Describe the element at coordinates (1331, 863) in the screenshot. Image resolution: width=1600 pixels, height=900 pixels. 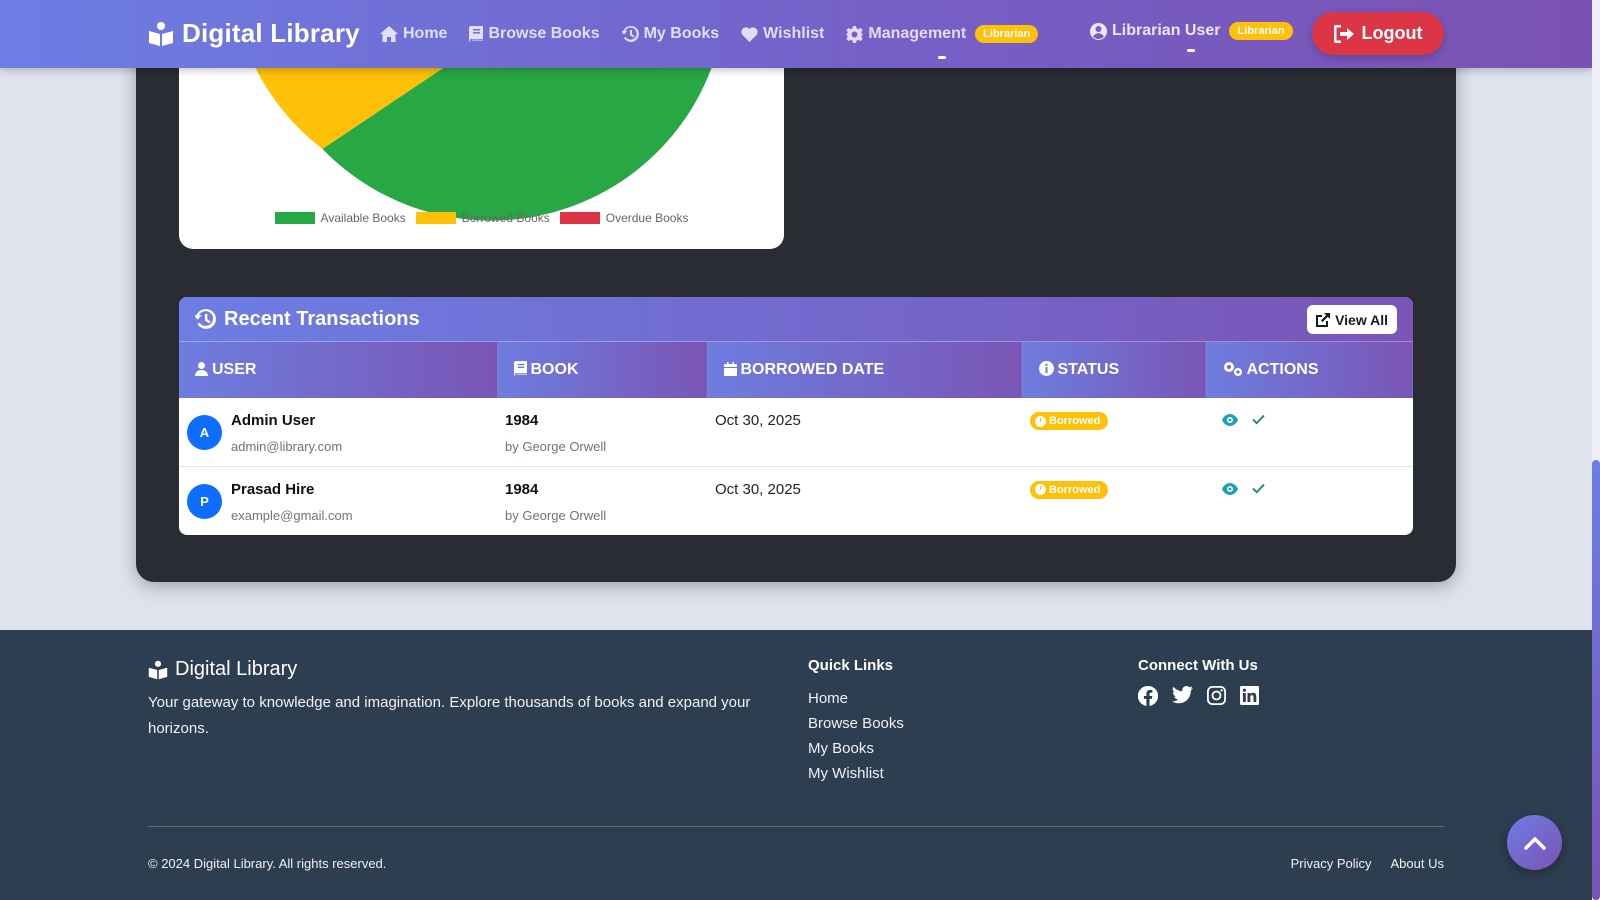
I see `privacy-policy-link: Privacy Policy` at that location.